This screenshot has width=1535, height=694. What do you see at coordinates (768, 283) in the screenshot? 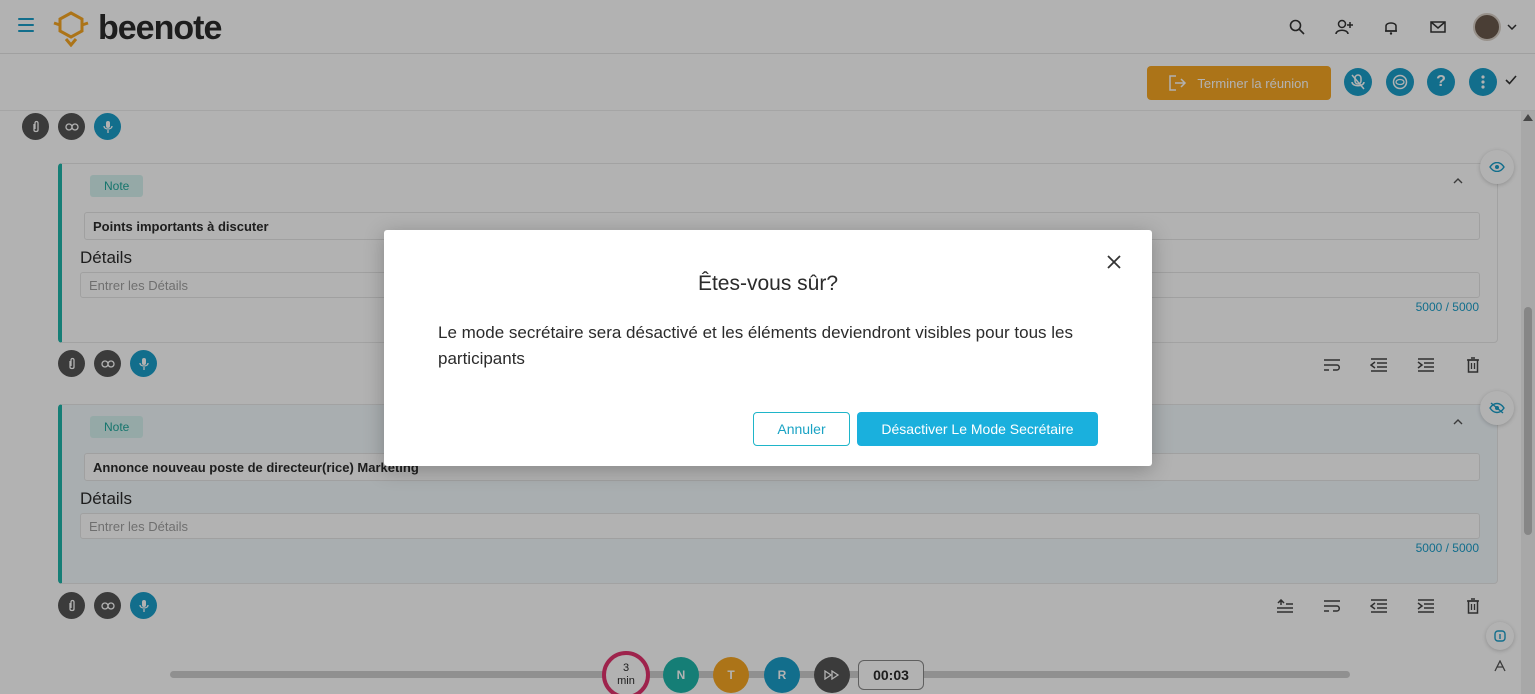
I see `dialog-title: Êtes-vous sûr?` at bounding box center [768, 283].